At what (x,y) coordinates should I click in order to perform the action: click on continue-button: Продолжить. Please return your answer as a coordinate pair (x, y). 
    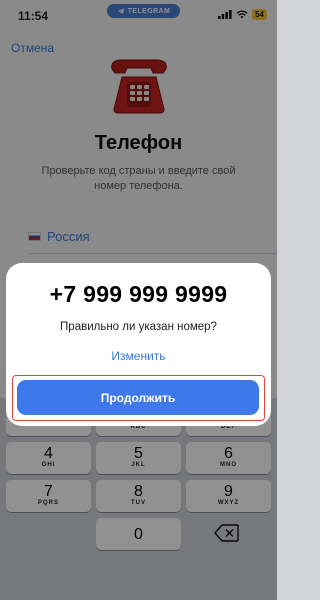
    Looking at the image, I should click on (138, 397).